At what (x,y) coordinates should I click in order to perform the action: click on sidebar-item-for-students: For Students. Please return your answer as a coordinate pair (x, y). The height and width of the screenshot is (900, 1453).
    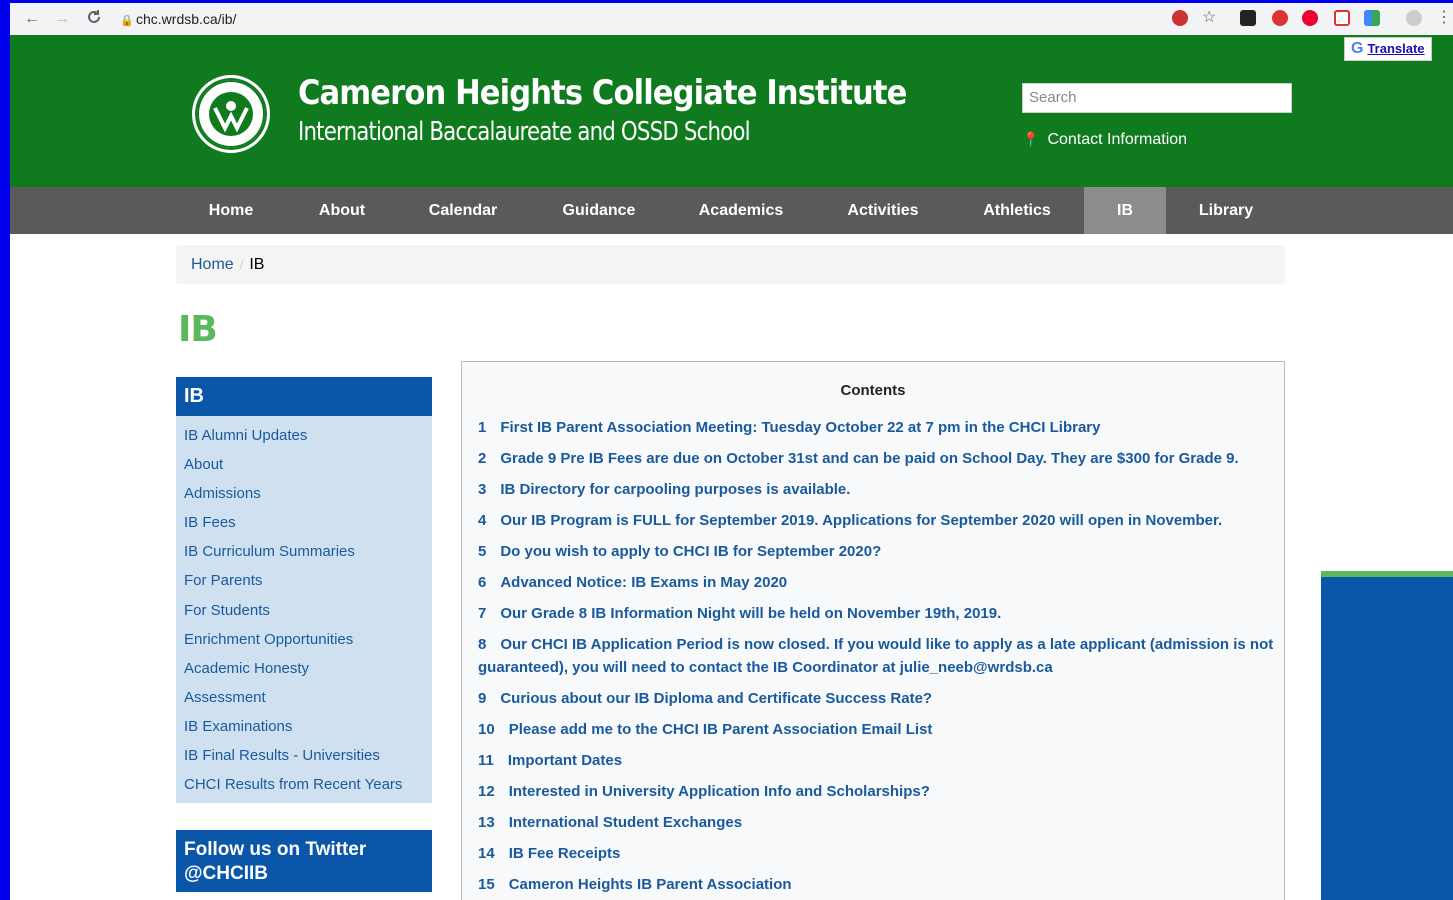
    Looking at the image, I should click on (304, 610).